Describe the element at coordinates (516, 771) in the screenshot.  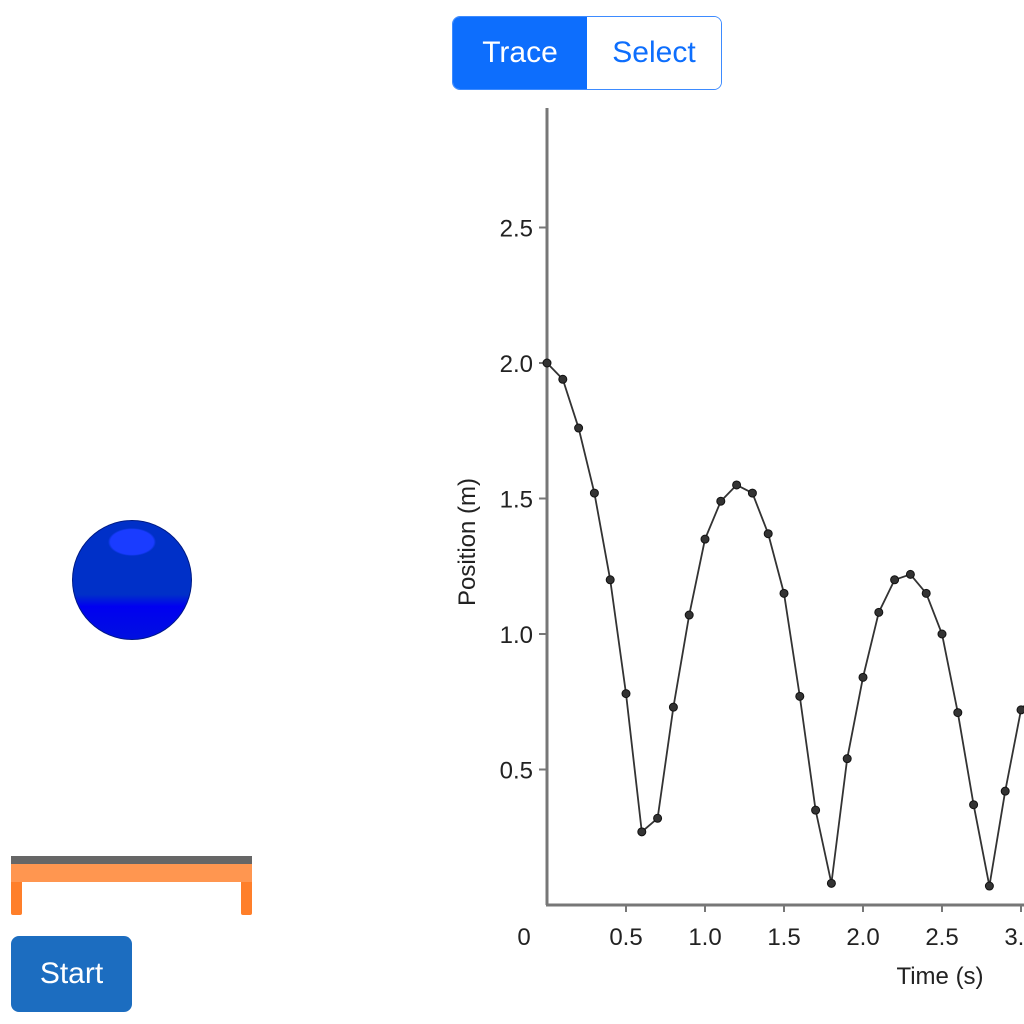
I see `y-tick-label: 0.5` at that location.